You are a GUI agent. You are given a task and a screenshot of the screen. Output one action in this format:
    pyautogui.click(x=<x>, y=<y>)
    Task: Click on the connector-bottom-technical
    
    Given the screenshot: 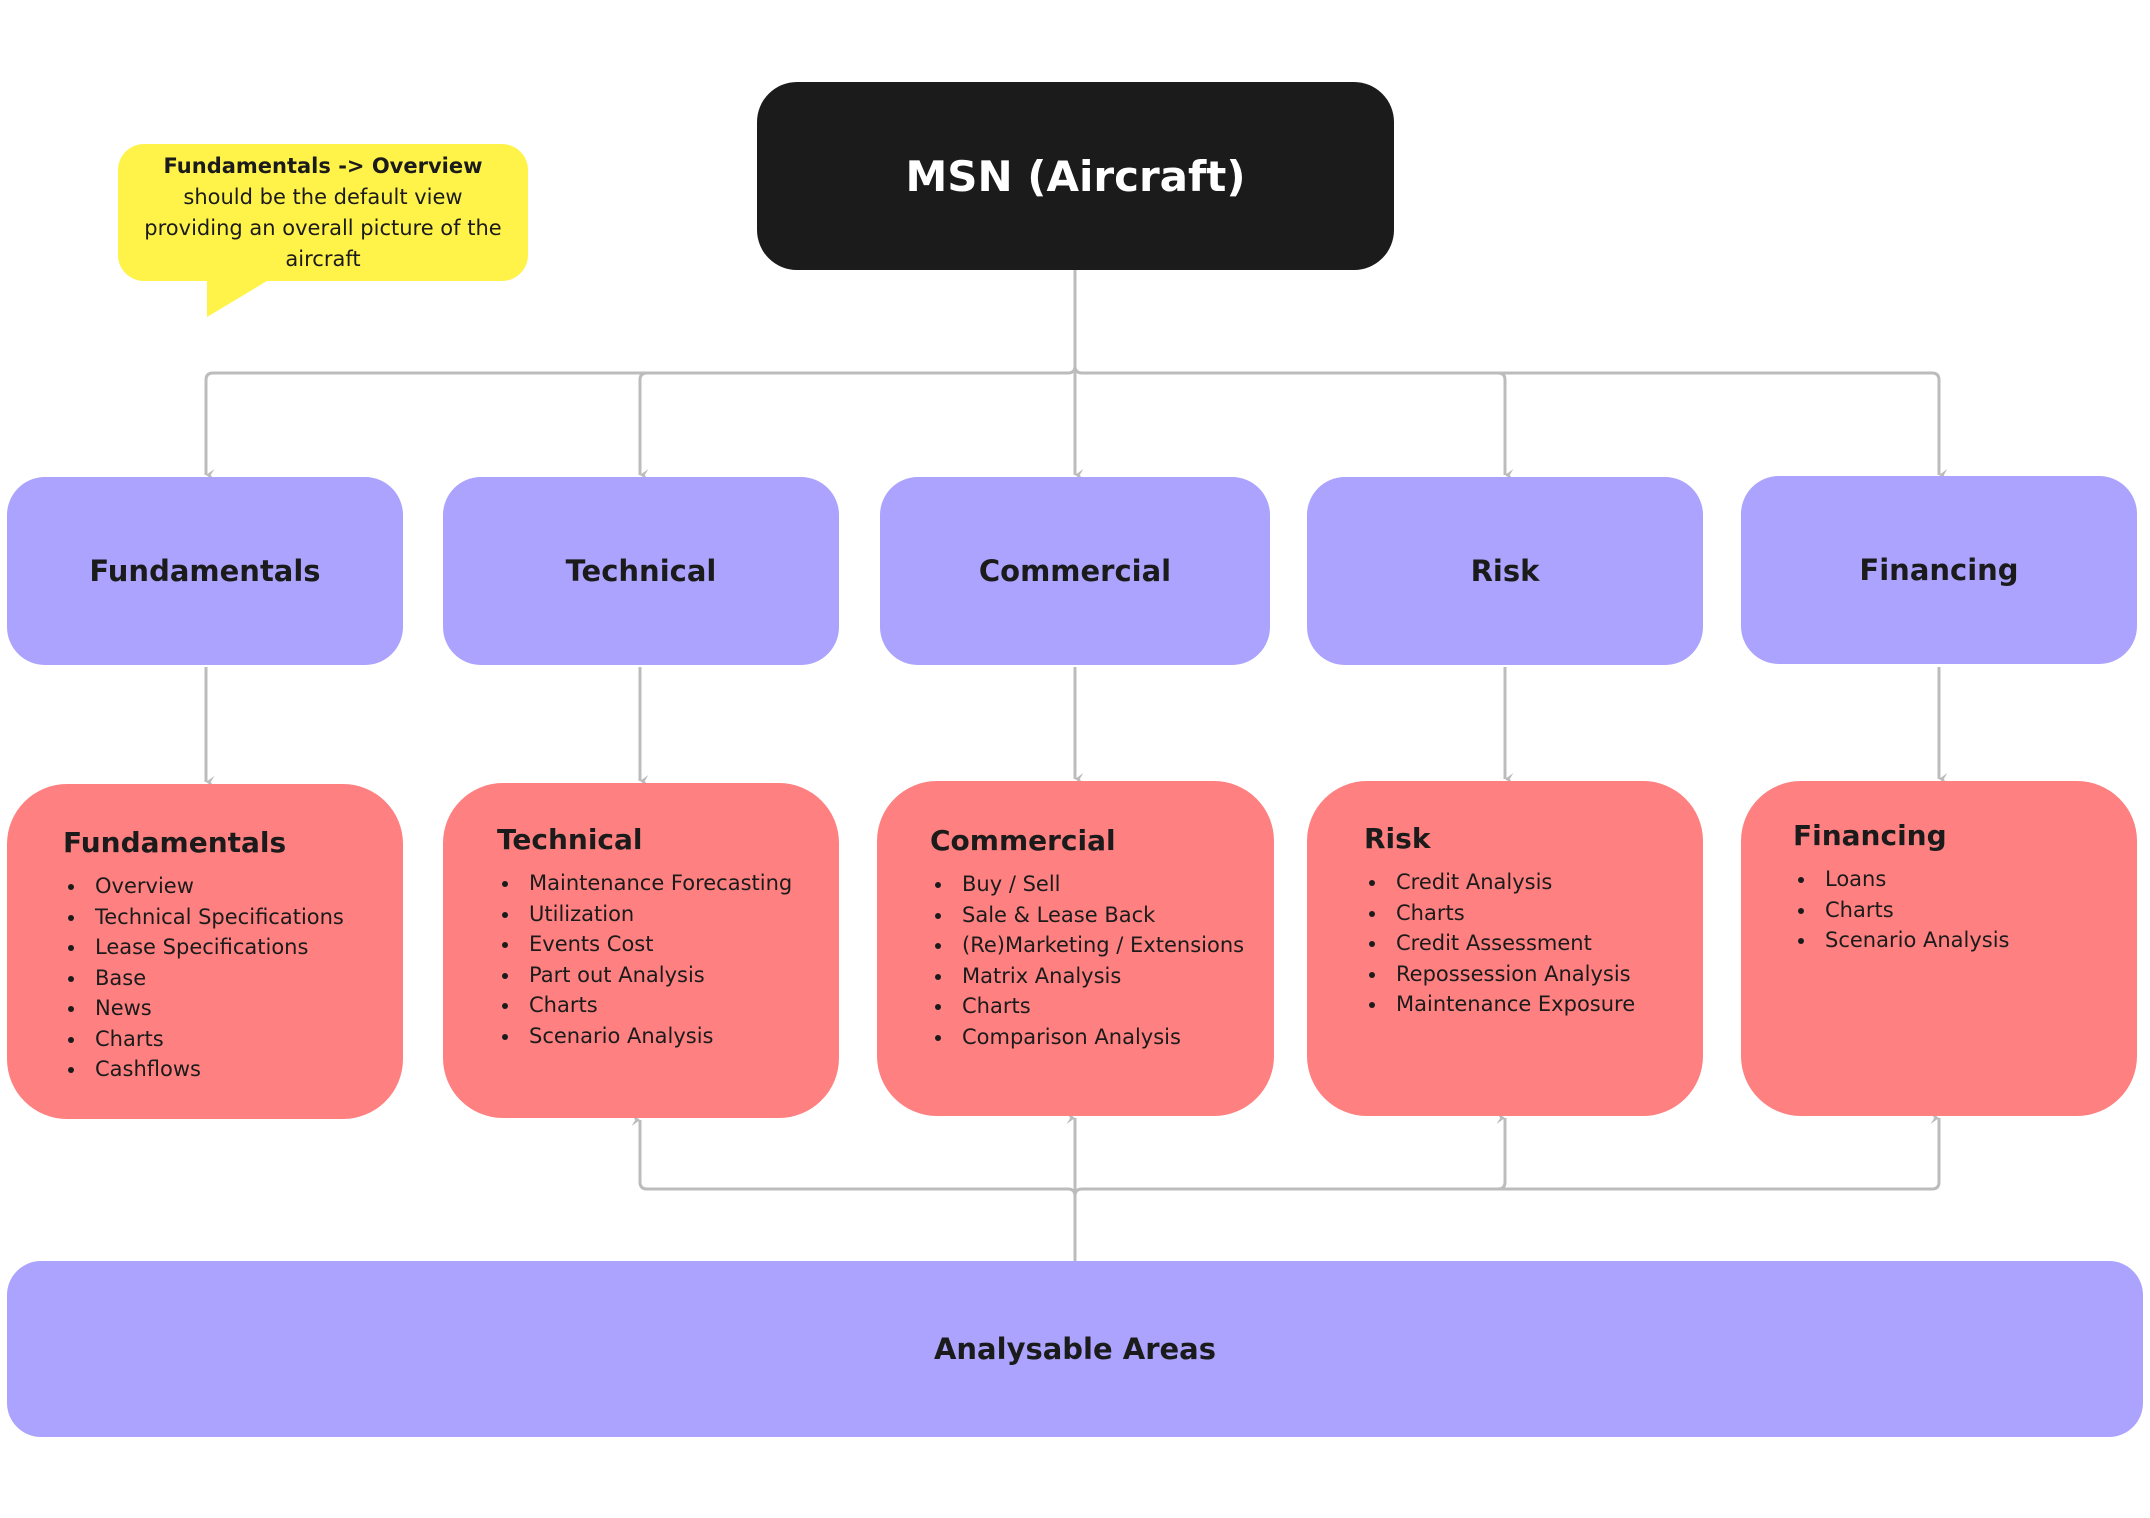 What is the action you would take?
    pyautogui.click(x=854, y=1187)
    